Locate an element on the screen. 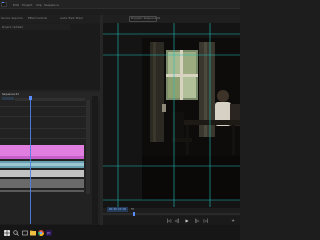 This screenshot has width=320, height=240. premiere-pro-icon: Pr is located at coordinates (49, 233).